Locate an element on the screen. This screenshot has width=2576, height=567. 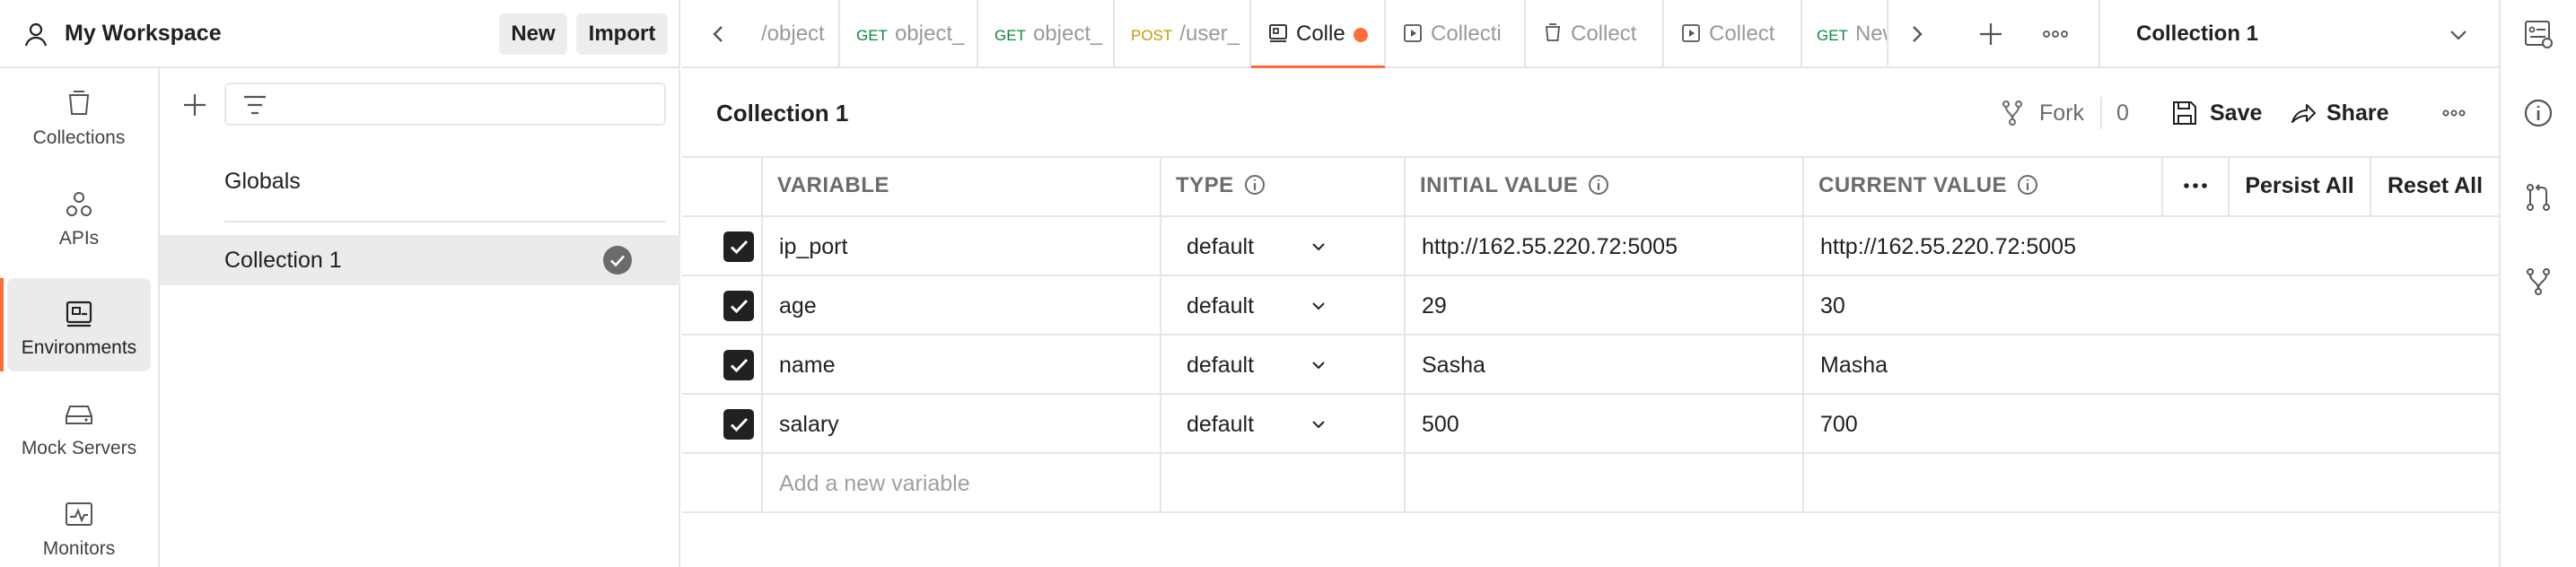
add-variable-input: Add a new variable is located at coordinates (874, 483).